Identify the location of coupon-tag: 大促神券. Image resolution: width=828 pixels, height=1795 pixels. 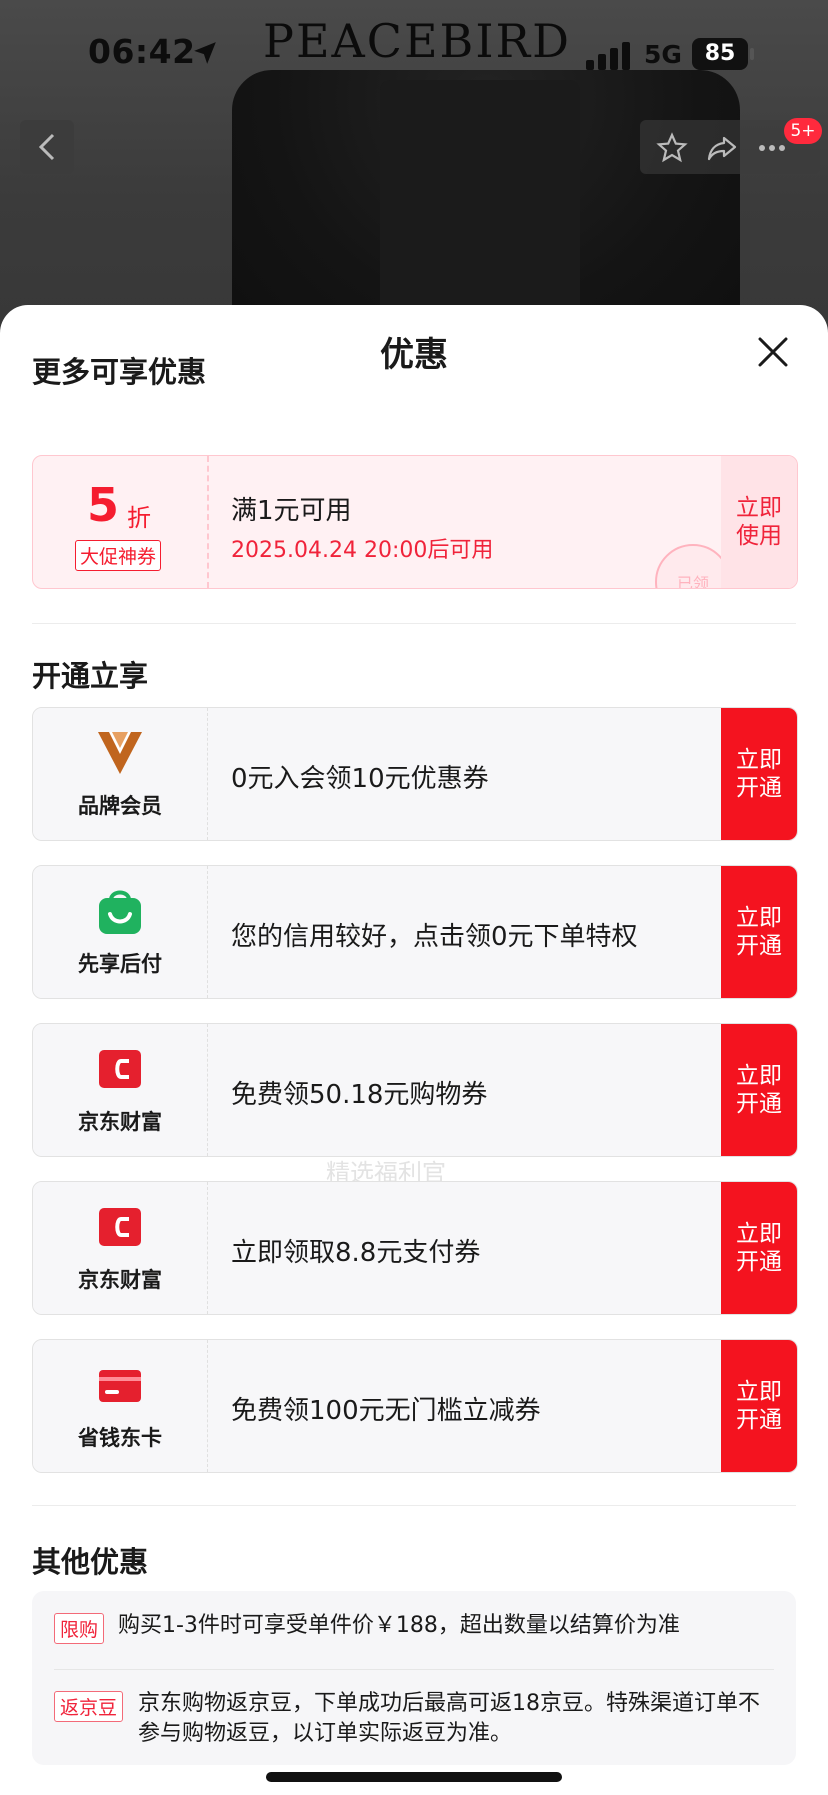
(118, 555).